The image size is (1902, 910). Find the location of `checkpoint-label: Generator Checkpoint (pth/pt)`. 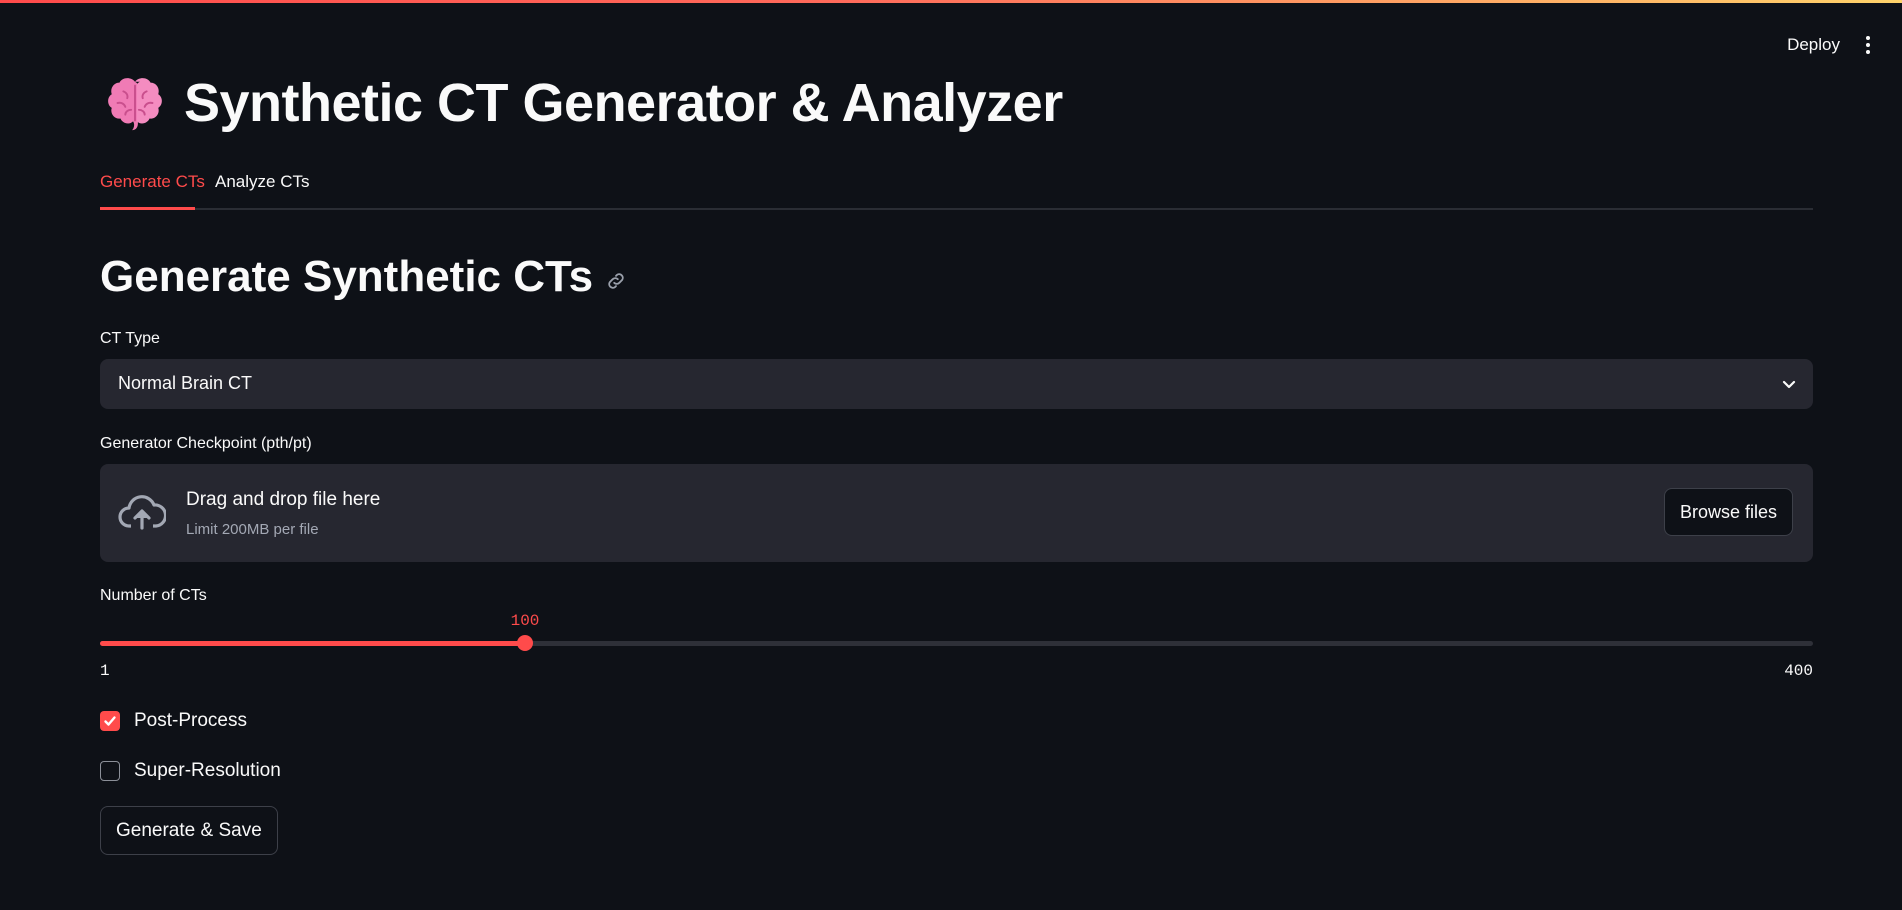

checkpoint-label: Generator Checkpoint (pth/pt) is located at coordinates (206, 443).